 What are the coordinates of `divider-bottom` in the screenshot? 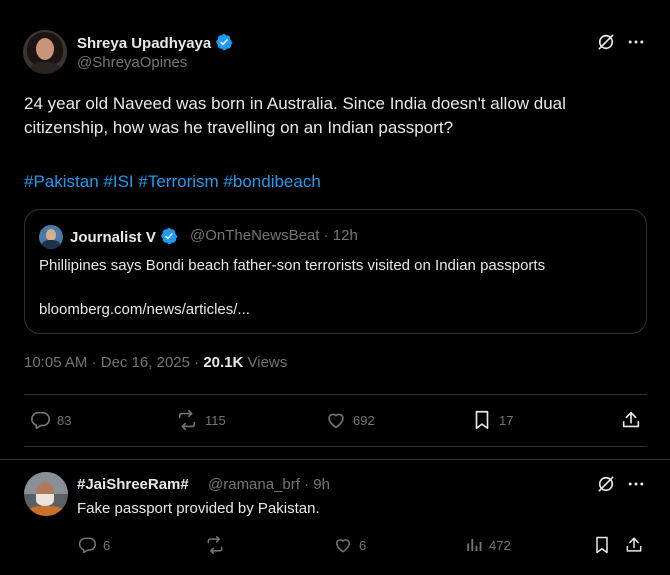 It's located at (335, 446).